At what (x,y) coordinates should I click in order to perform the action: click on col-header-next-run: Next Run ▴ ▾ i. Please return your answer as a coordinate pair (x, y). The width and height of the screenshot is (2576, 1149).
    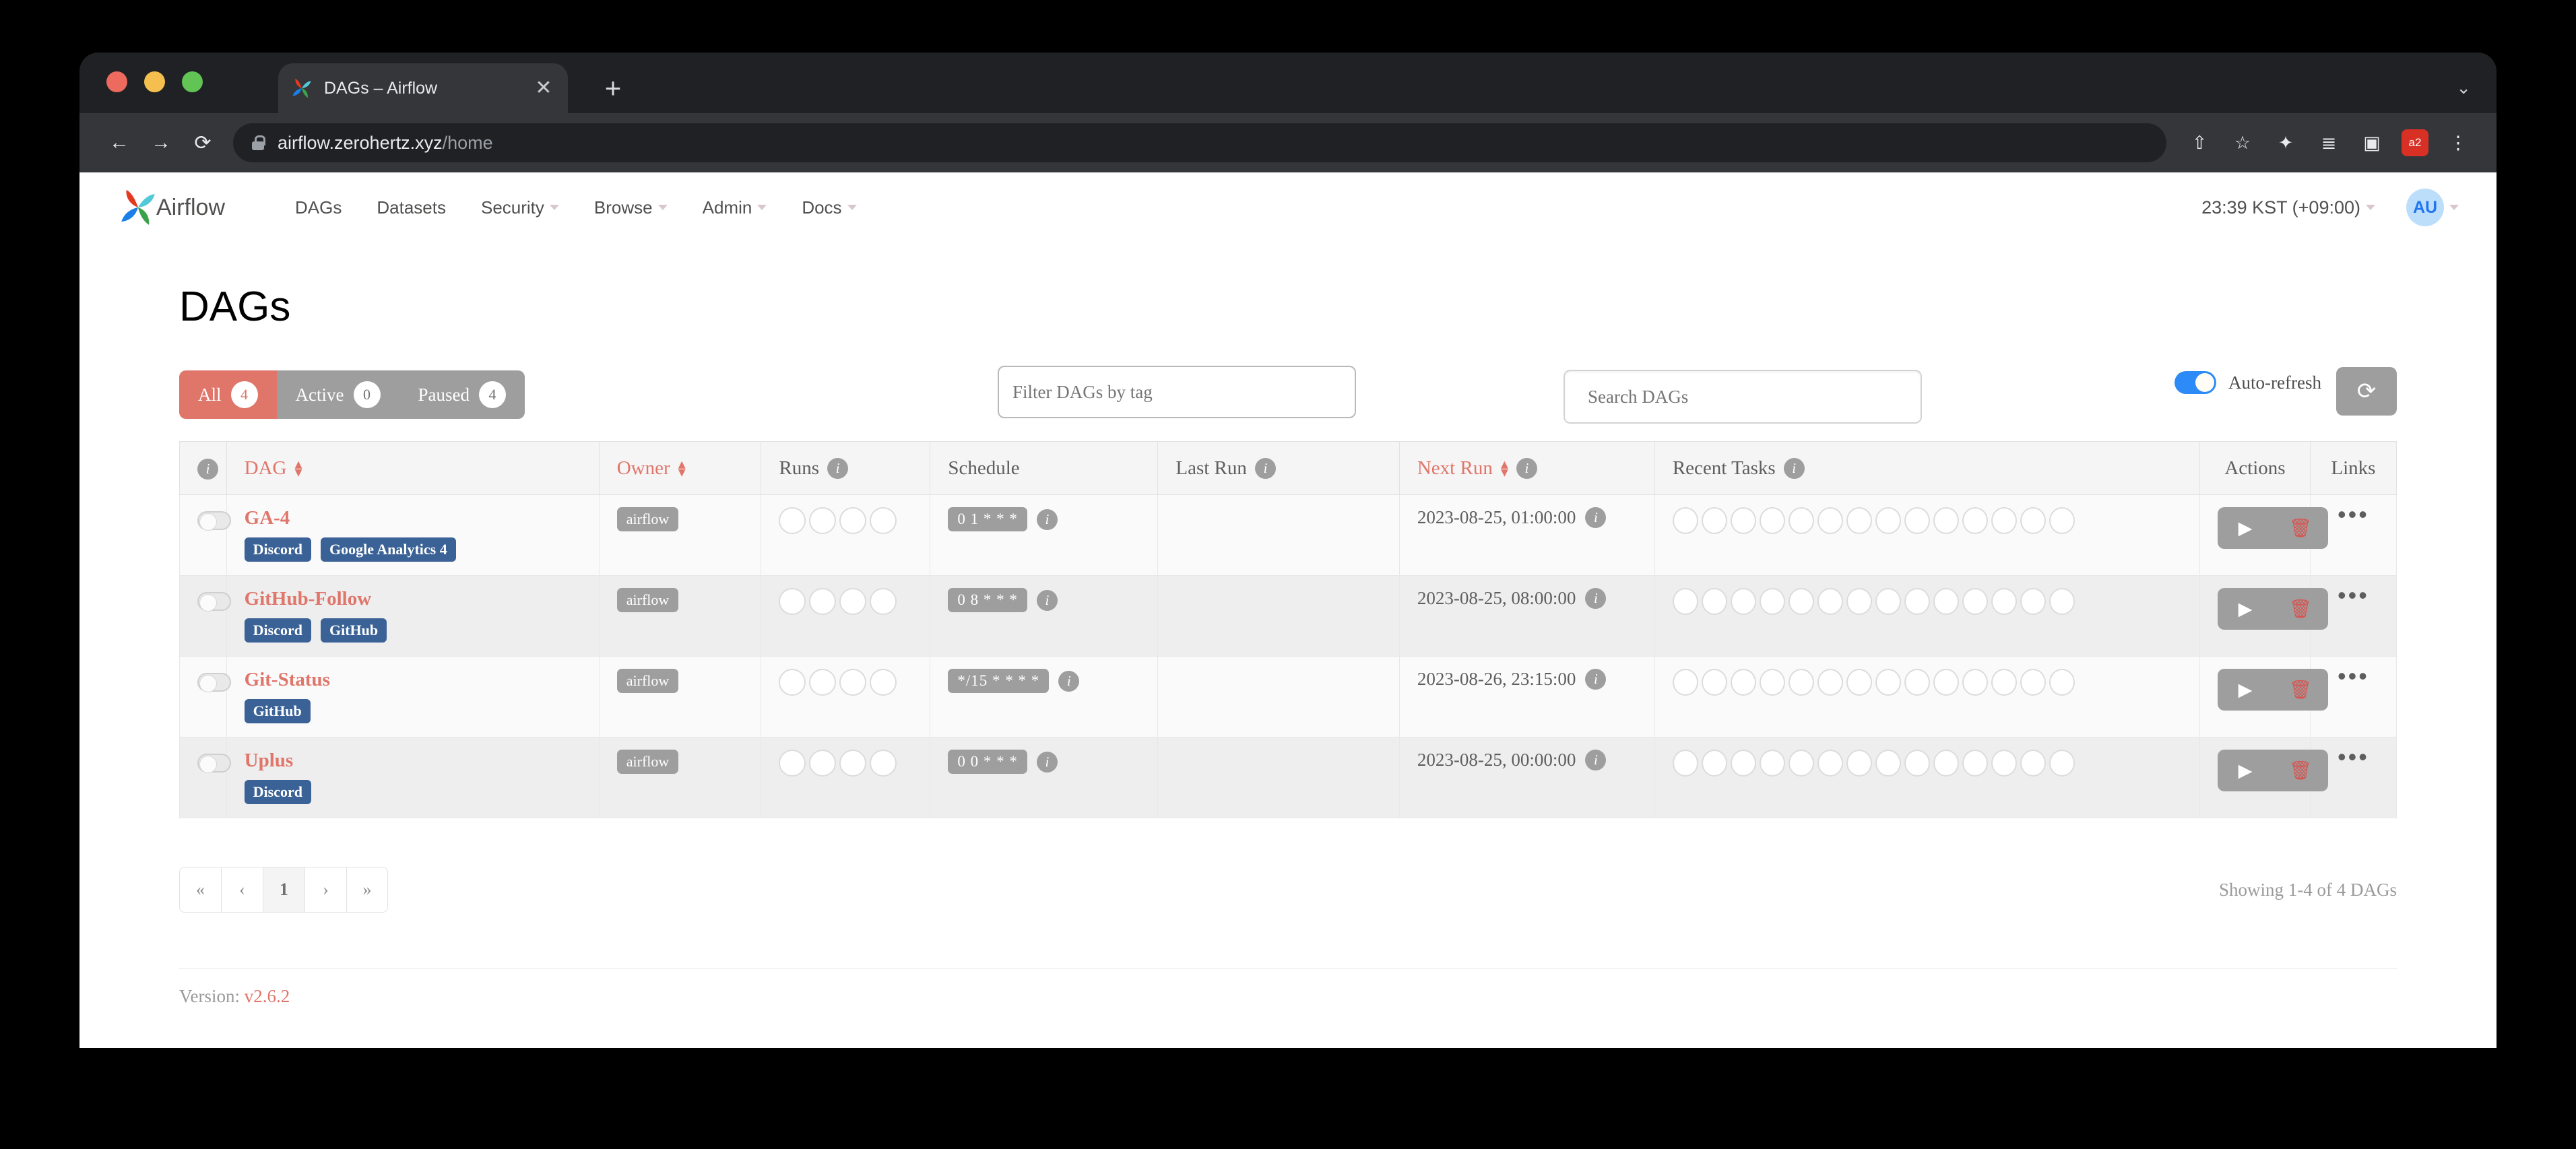
    Looking at the image, I should click on (1526, 468).